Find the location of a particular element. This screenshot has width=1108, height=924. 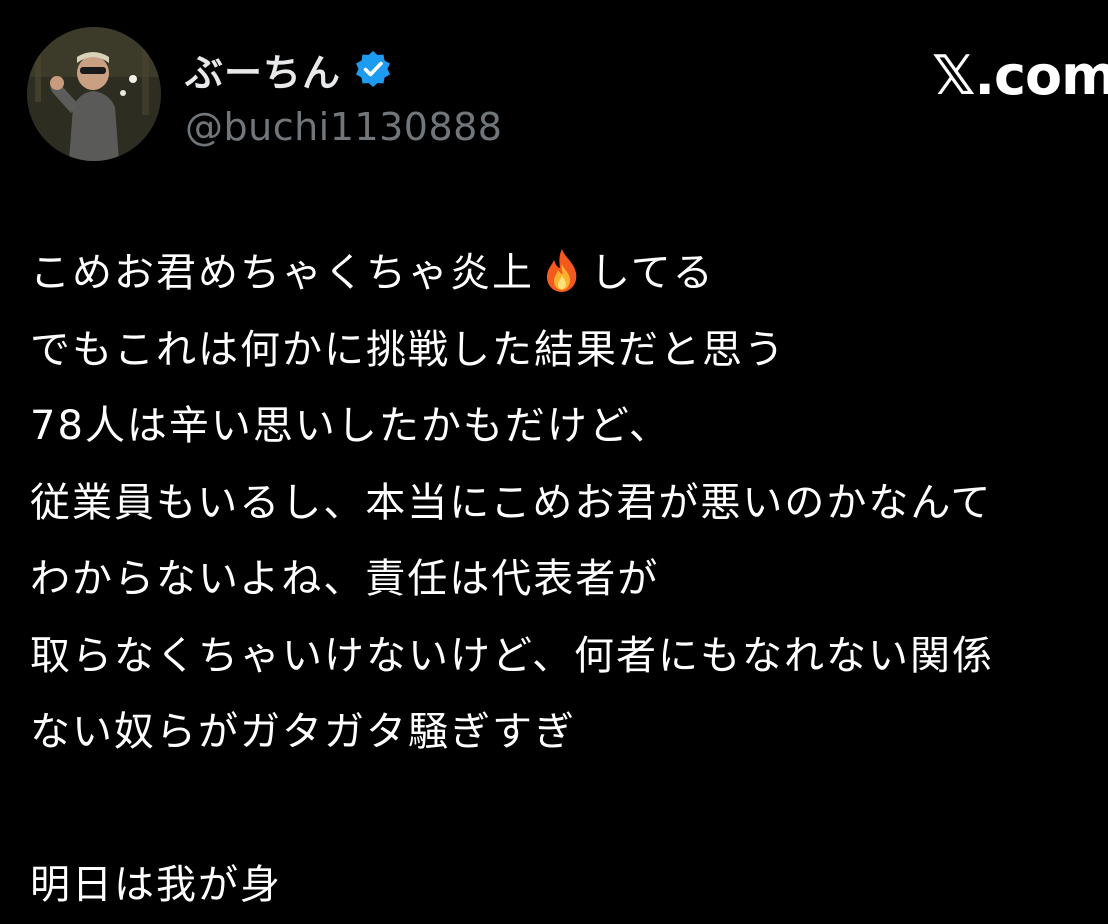

tweet-line-3: 78人は辛い思いしたかもだけど、 is located at coordinates (350, 426).